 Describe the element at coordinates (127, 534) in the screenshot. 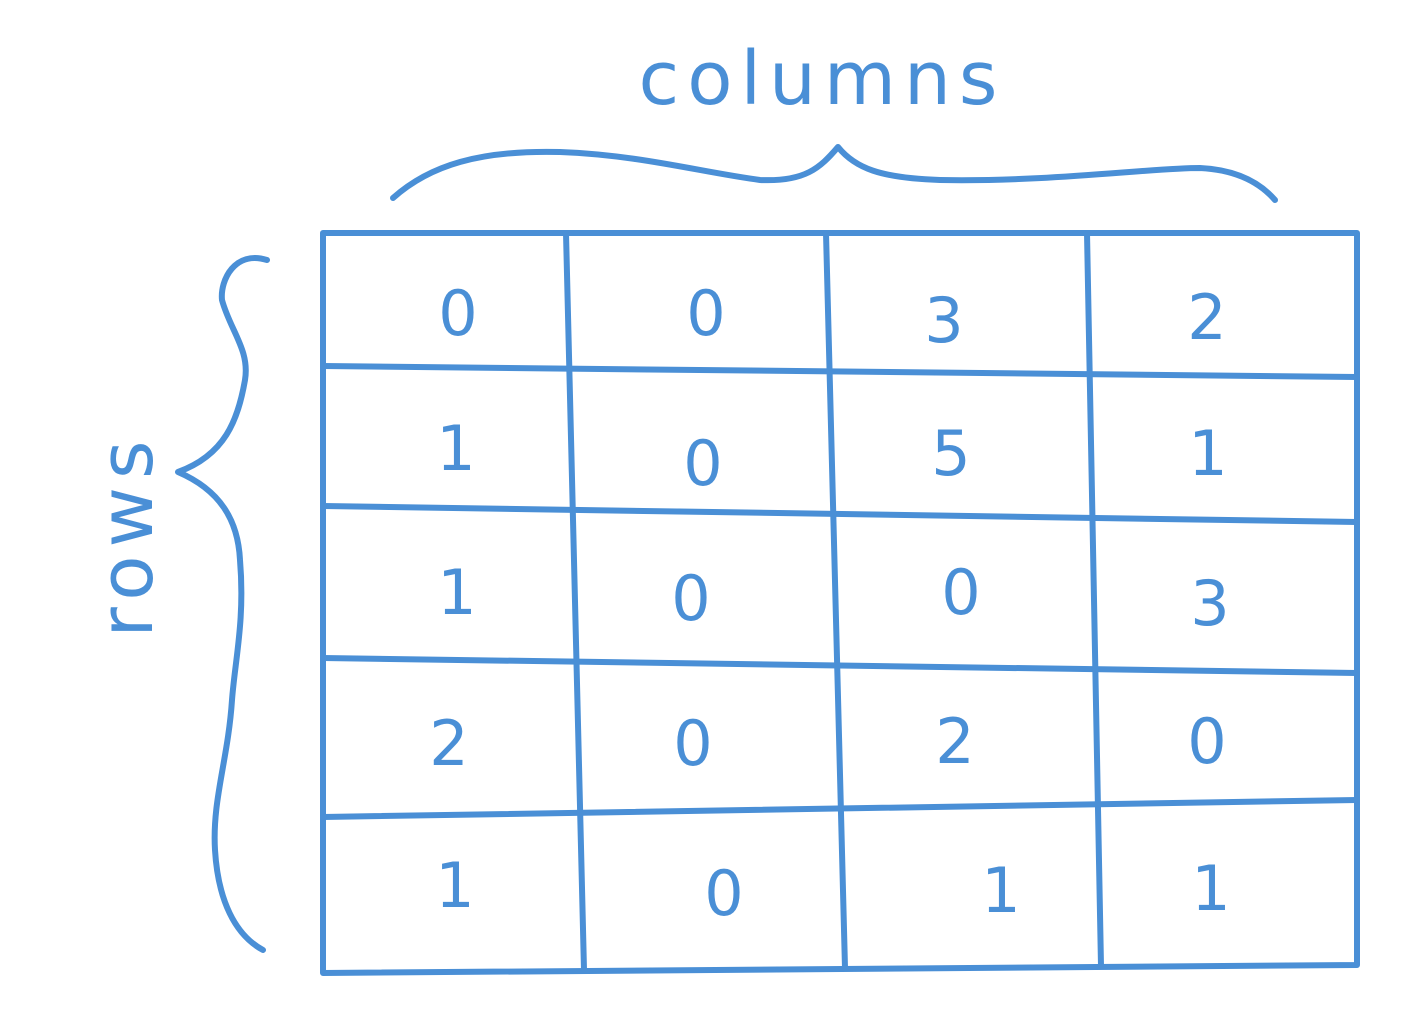

I see `rows-label: rows` at that location.